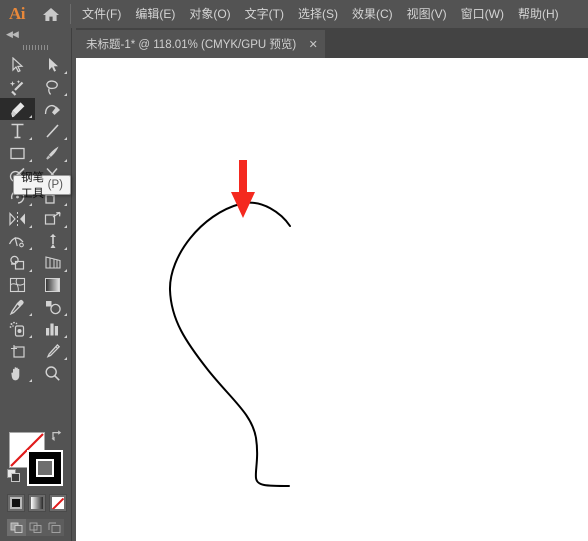  I want to click on puppet-warp-tool, so click(52, 241).